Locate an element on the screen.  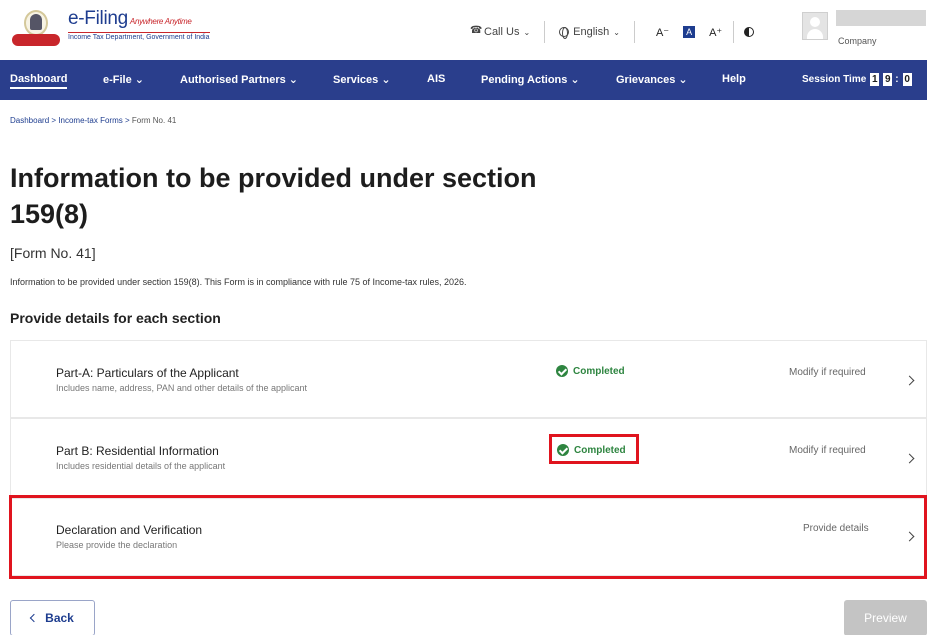
language-selector: English ⌄ is located at coordinates (589, 32).